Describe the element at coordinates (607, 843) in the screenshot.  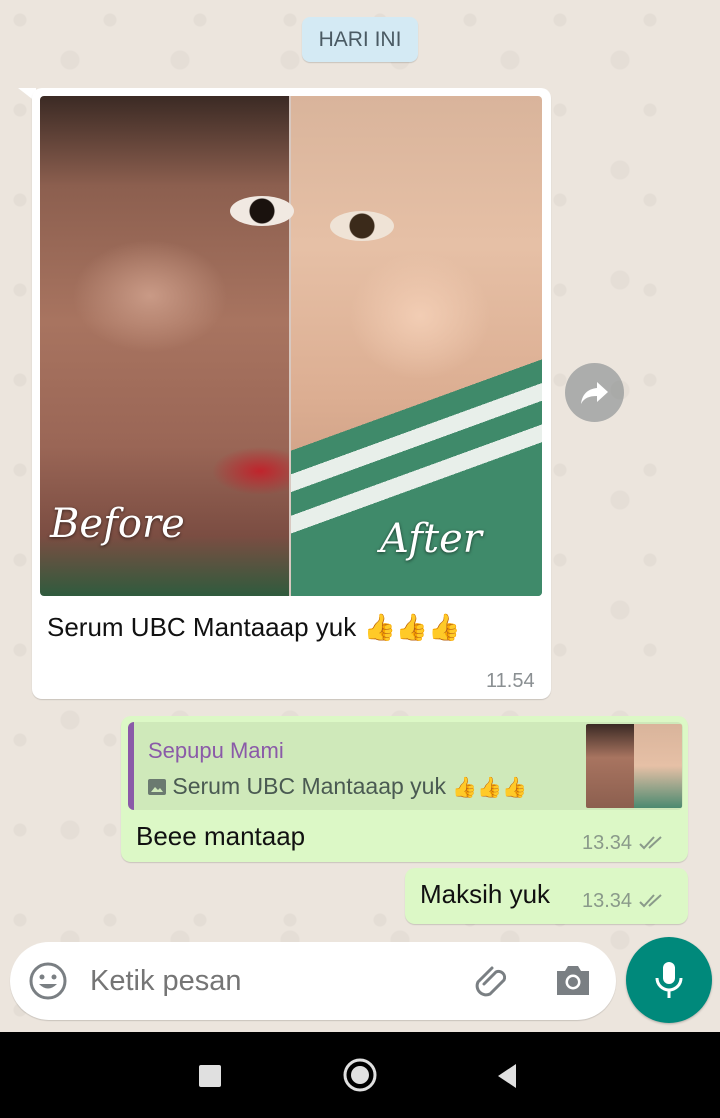
I see `reply-time-text: 13.34` at that location.